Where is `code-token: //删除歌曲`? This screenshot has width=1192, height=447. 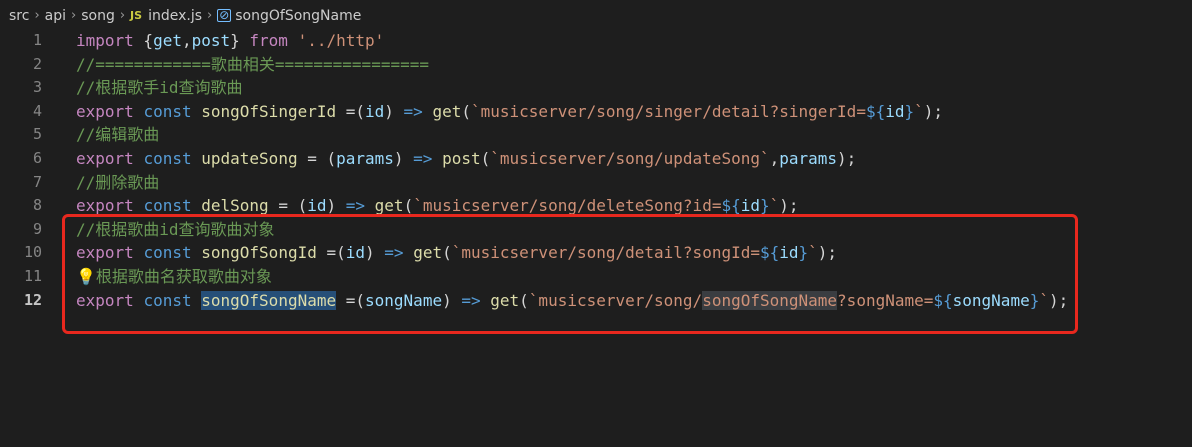
code-token: //删除歌曲 is located at coordinates (118, 182).